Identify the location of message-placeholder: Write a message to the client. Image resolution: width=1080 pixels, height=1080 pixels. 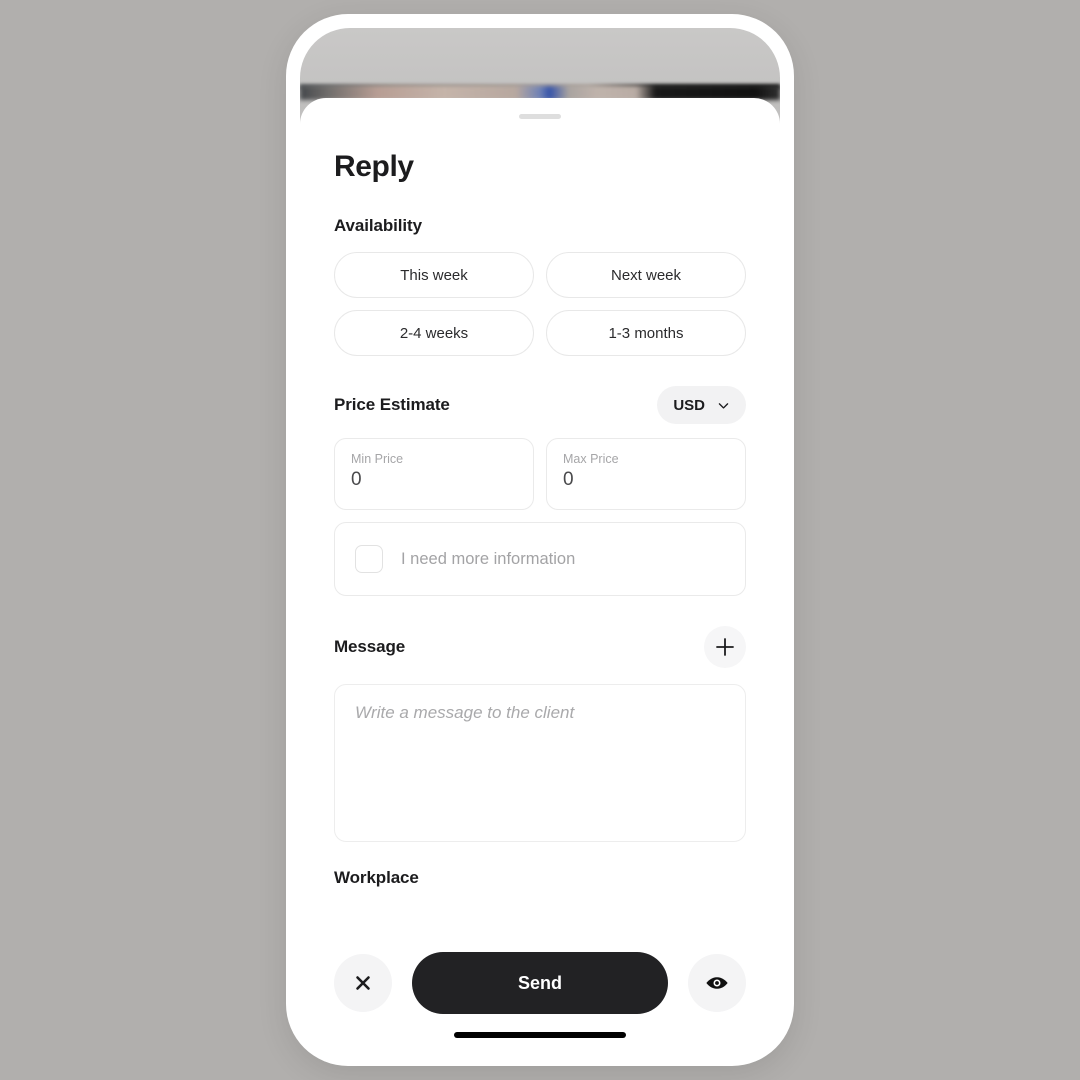
(465, 712).